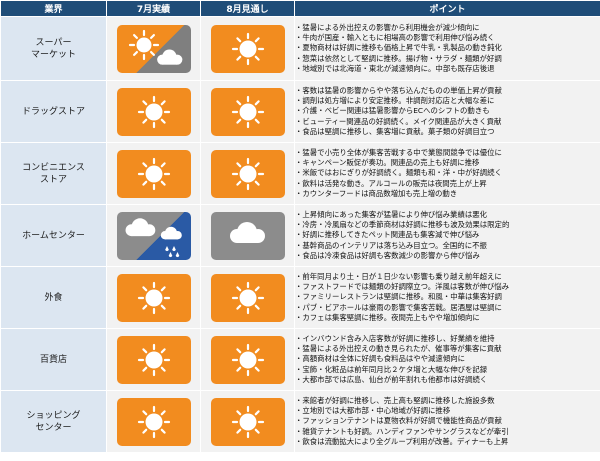  Describe the element at coordinates (387, 317) in the screenshot. I see `point-item: ・カフェは集客堅調に推移。夜間売上もやや増加傾向に` at that location.